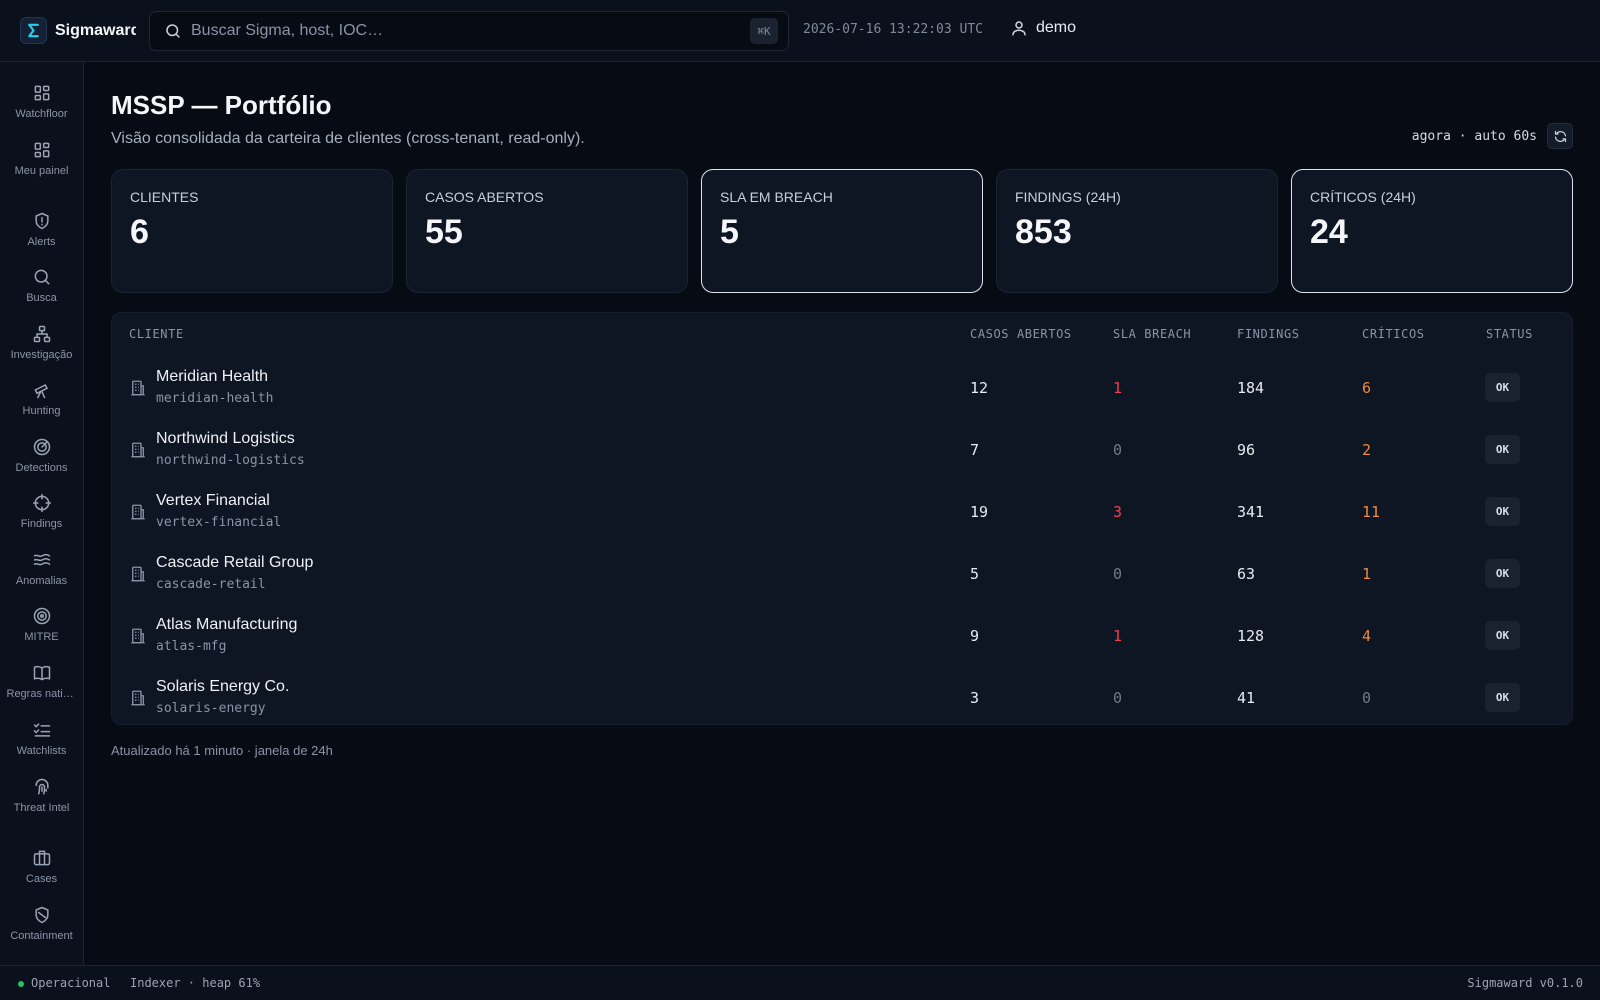 The width and height of the screenshot is (1600, 1000). I want to click on indexer-status: Indexer · heap 61%, so click(195, 983).